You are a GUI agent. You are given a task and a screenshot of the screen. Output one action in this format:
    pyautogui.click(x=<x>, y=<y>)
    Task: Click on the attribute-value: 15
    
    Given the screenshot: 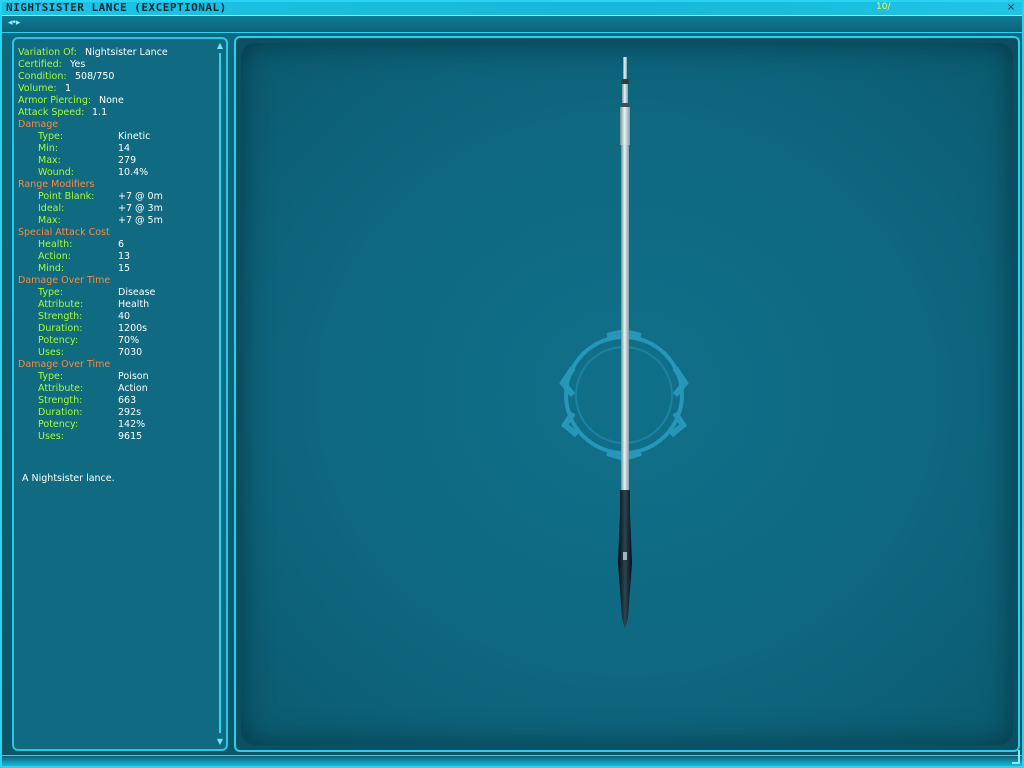 What is the action you would take?
    pyautogui.click(x=124, y=268)
    